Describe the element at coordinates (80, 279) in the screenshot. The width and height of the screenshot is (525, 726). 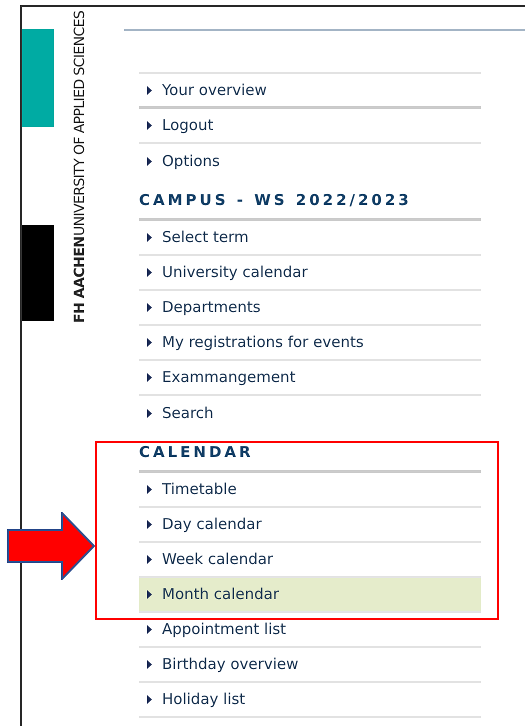
I see `logo-name: FH AACHEN` at that location.